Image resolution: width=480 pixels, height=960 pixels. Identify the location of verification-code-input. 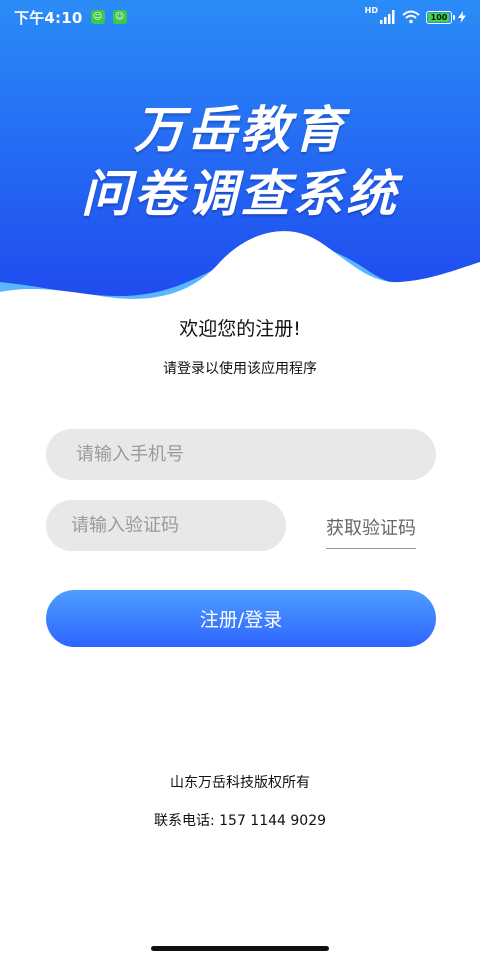
(166, 525).